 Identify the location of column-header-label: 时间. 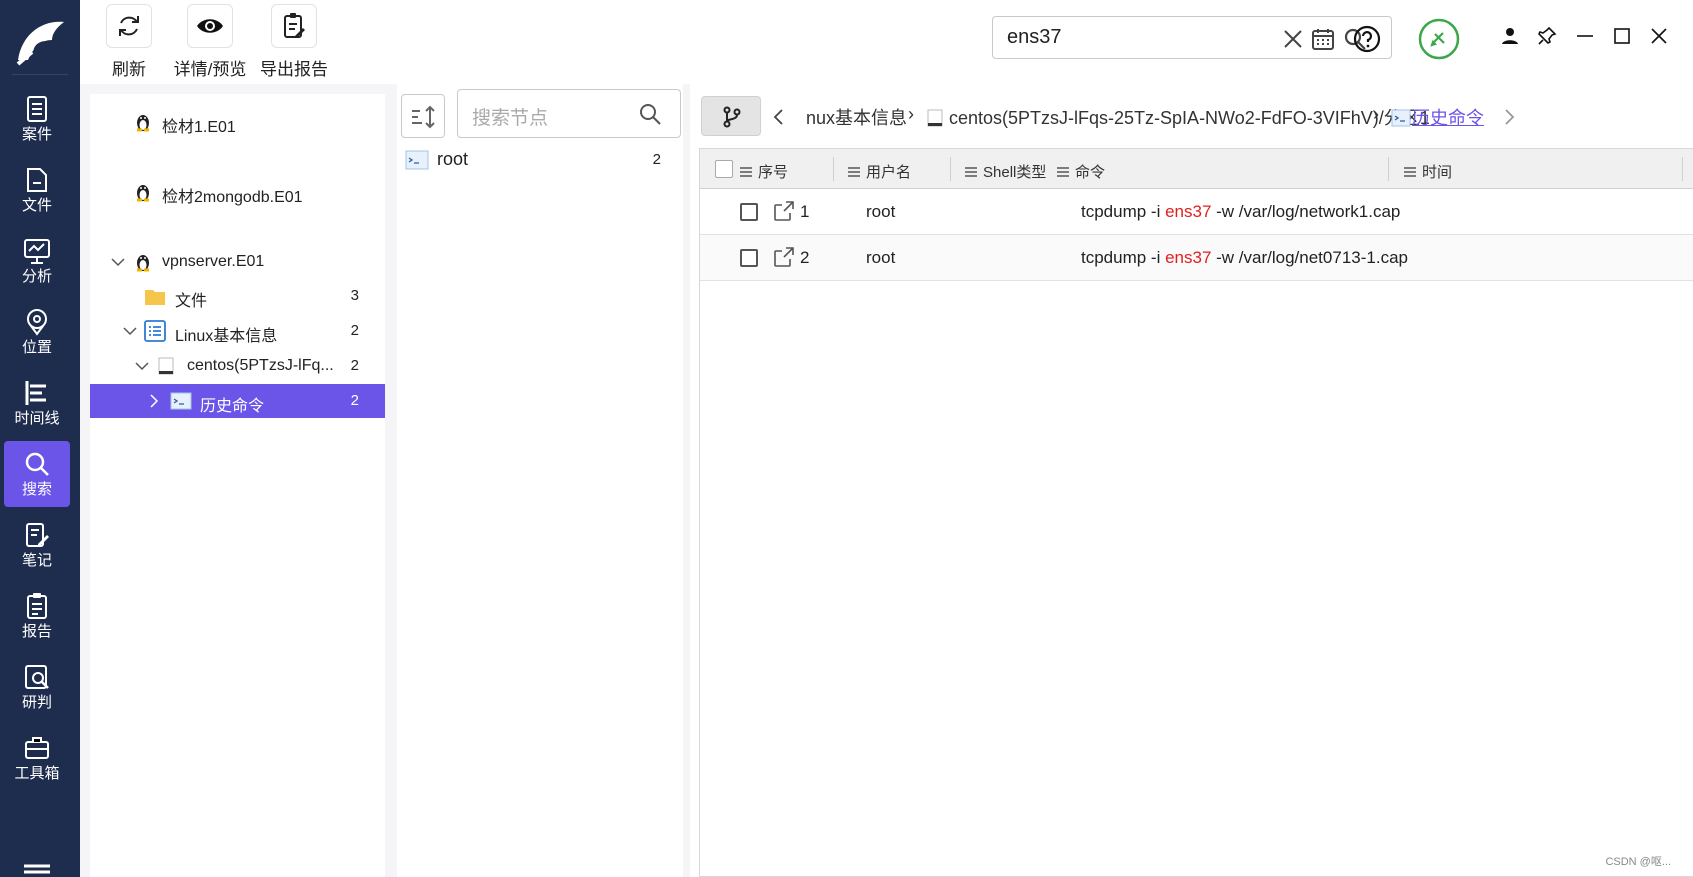
(1437, 172).